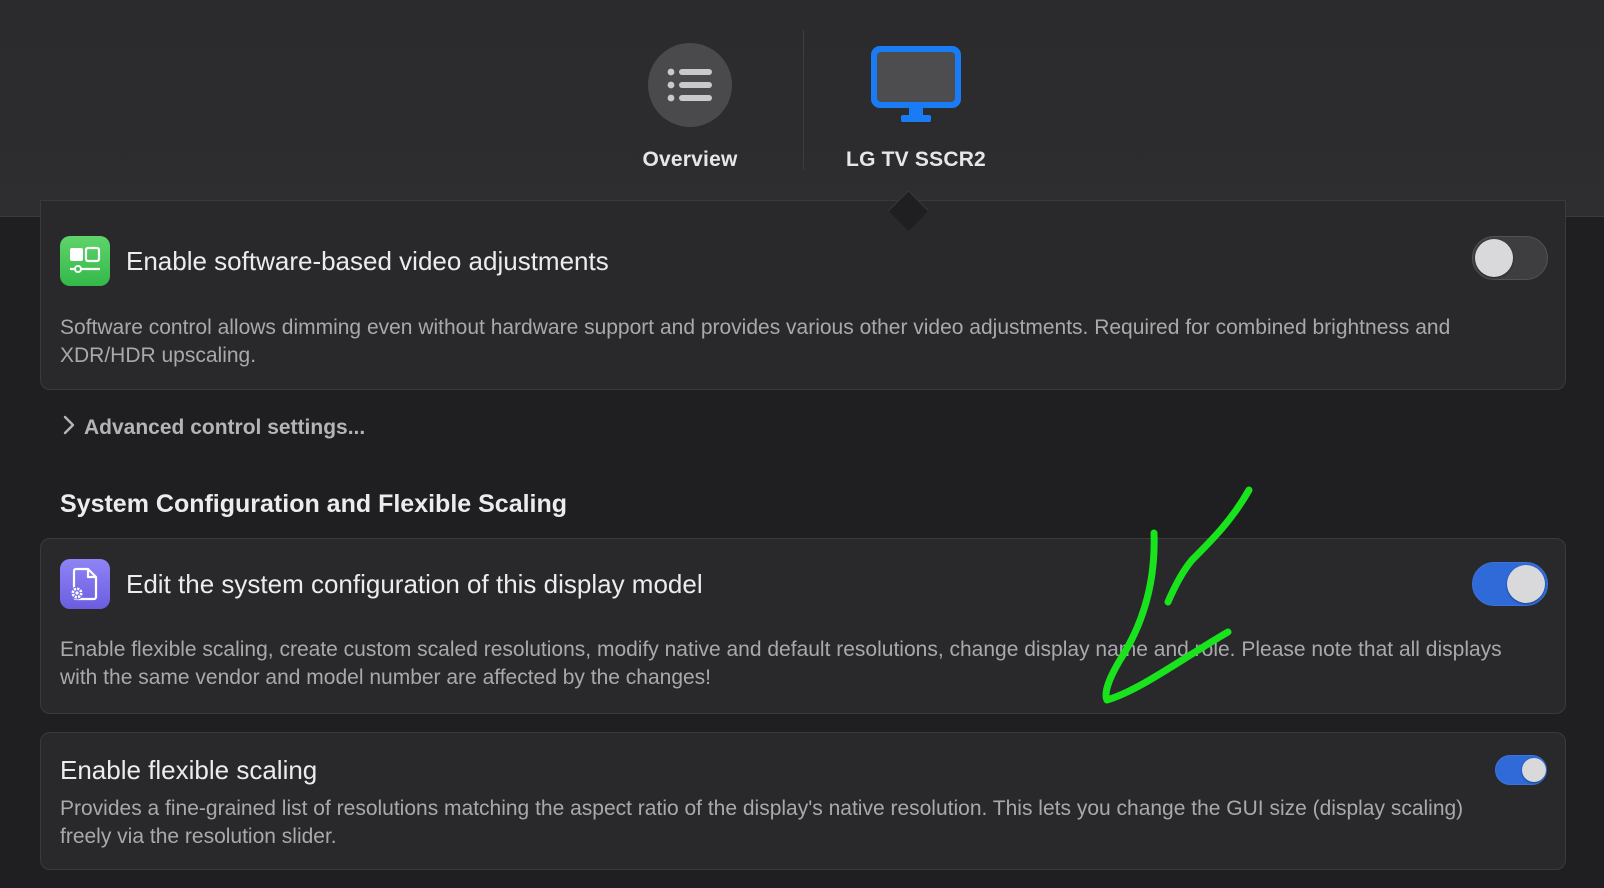  I want to click on chevron-right-icon, so click(69, 427).